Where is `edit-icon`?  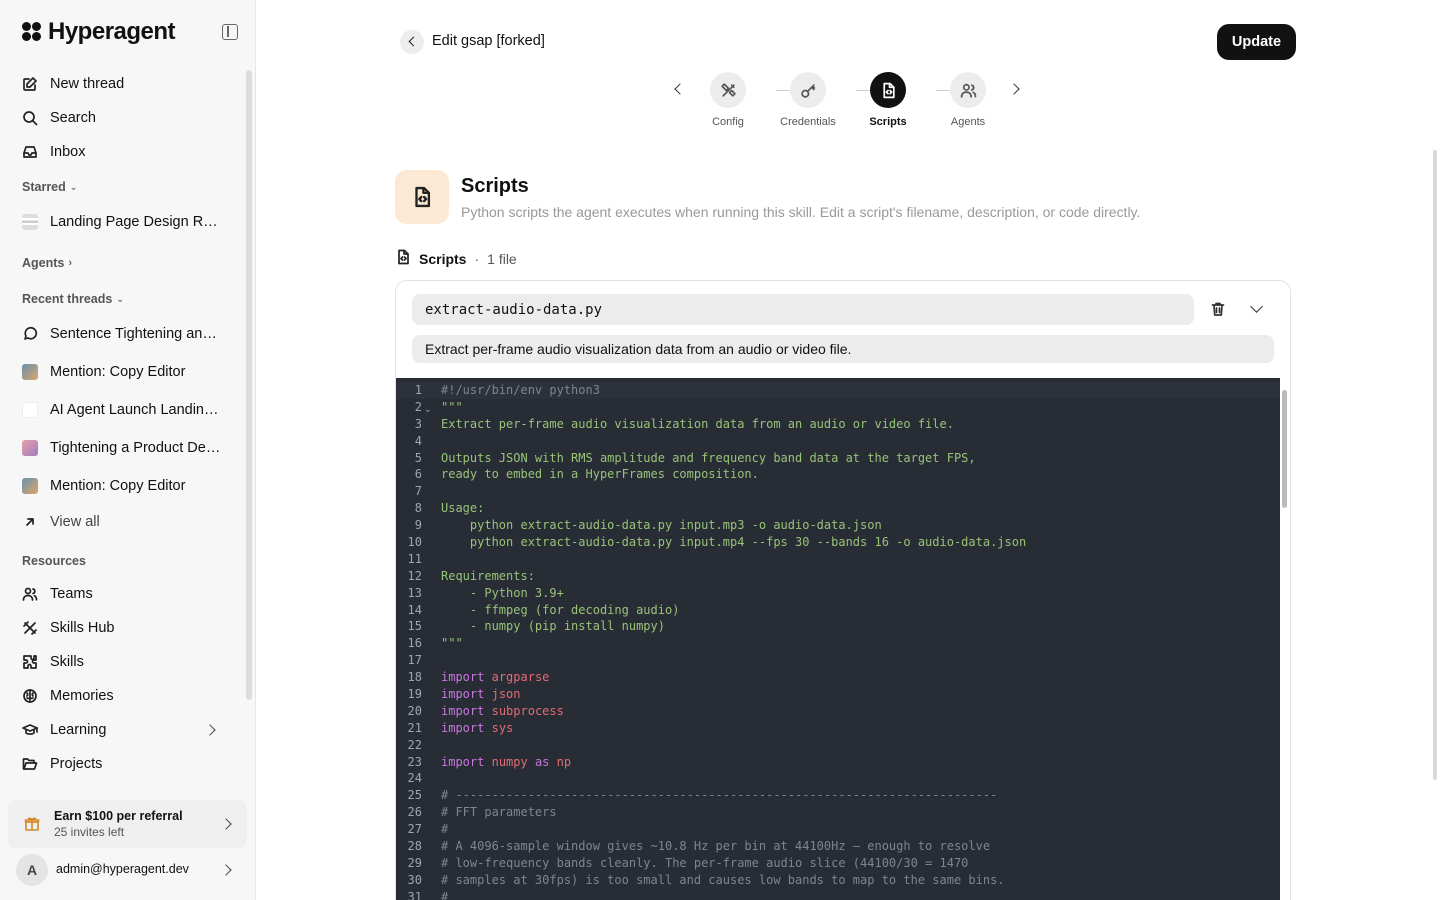
edit-icon is located at coordinates (30, 84).